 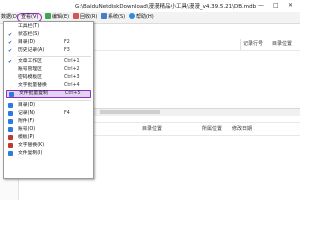 I want to click on horizontal-scrollbar, so click(x=196, y=112).